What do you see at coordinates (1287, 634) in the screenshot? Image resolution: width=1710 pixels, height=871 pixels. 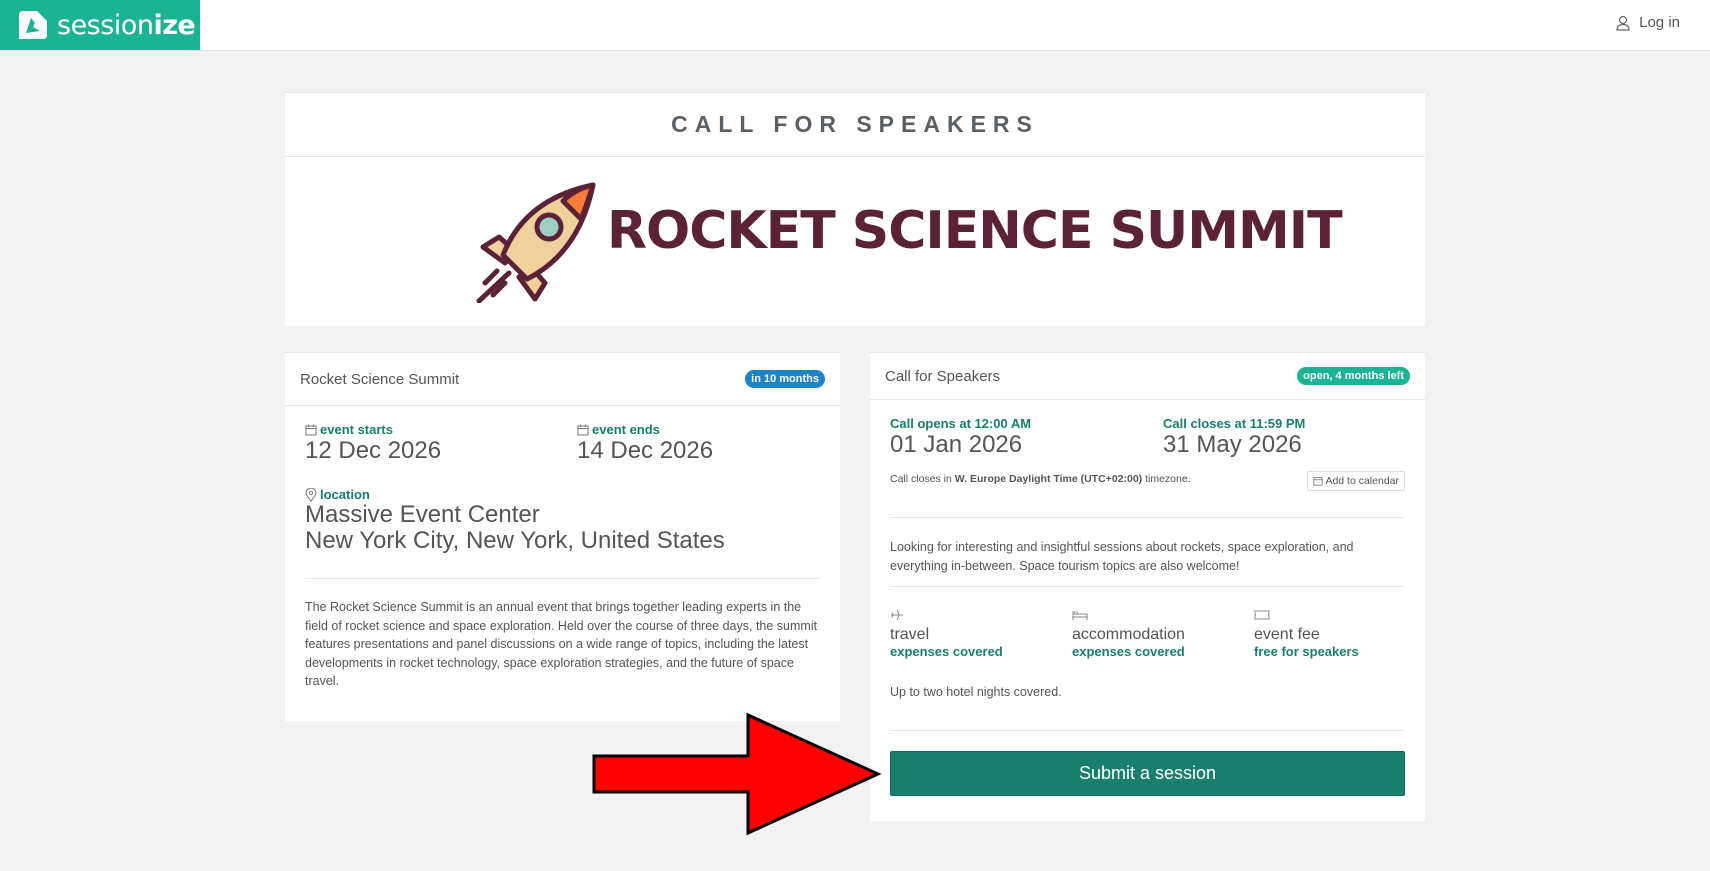 I see `expense-title: event fee` at bounding box center [1287, 634].